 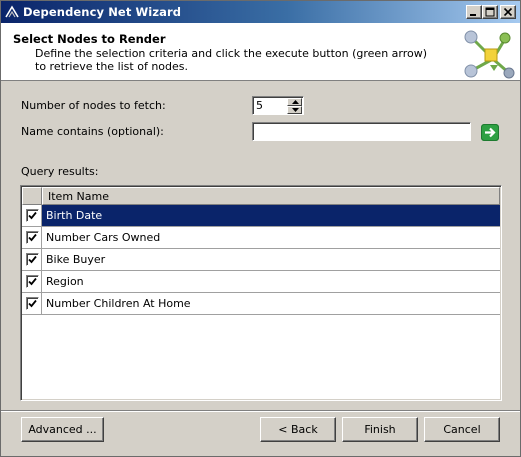 What do you see at coordinates (278, 105) in the screenshot?
I see `nodes-count-stepper: 5` at bounding box center [278, 105].